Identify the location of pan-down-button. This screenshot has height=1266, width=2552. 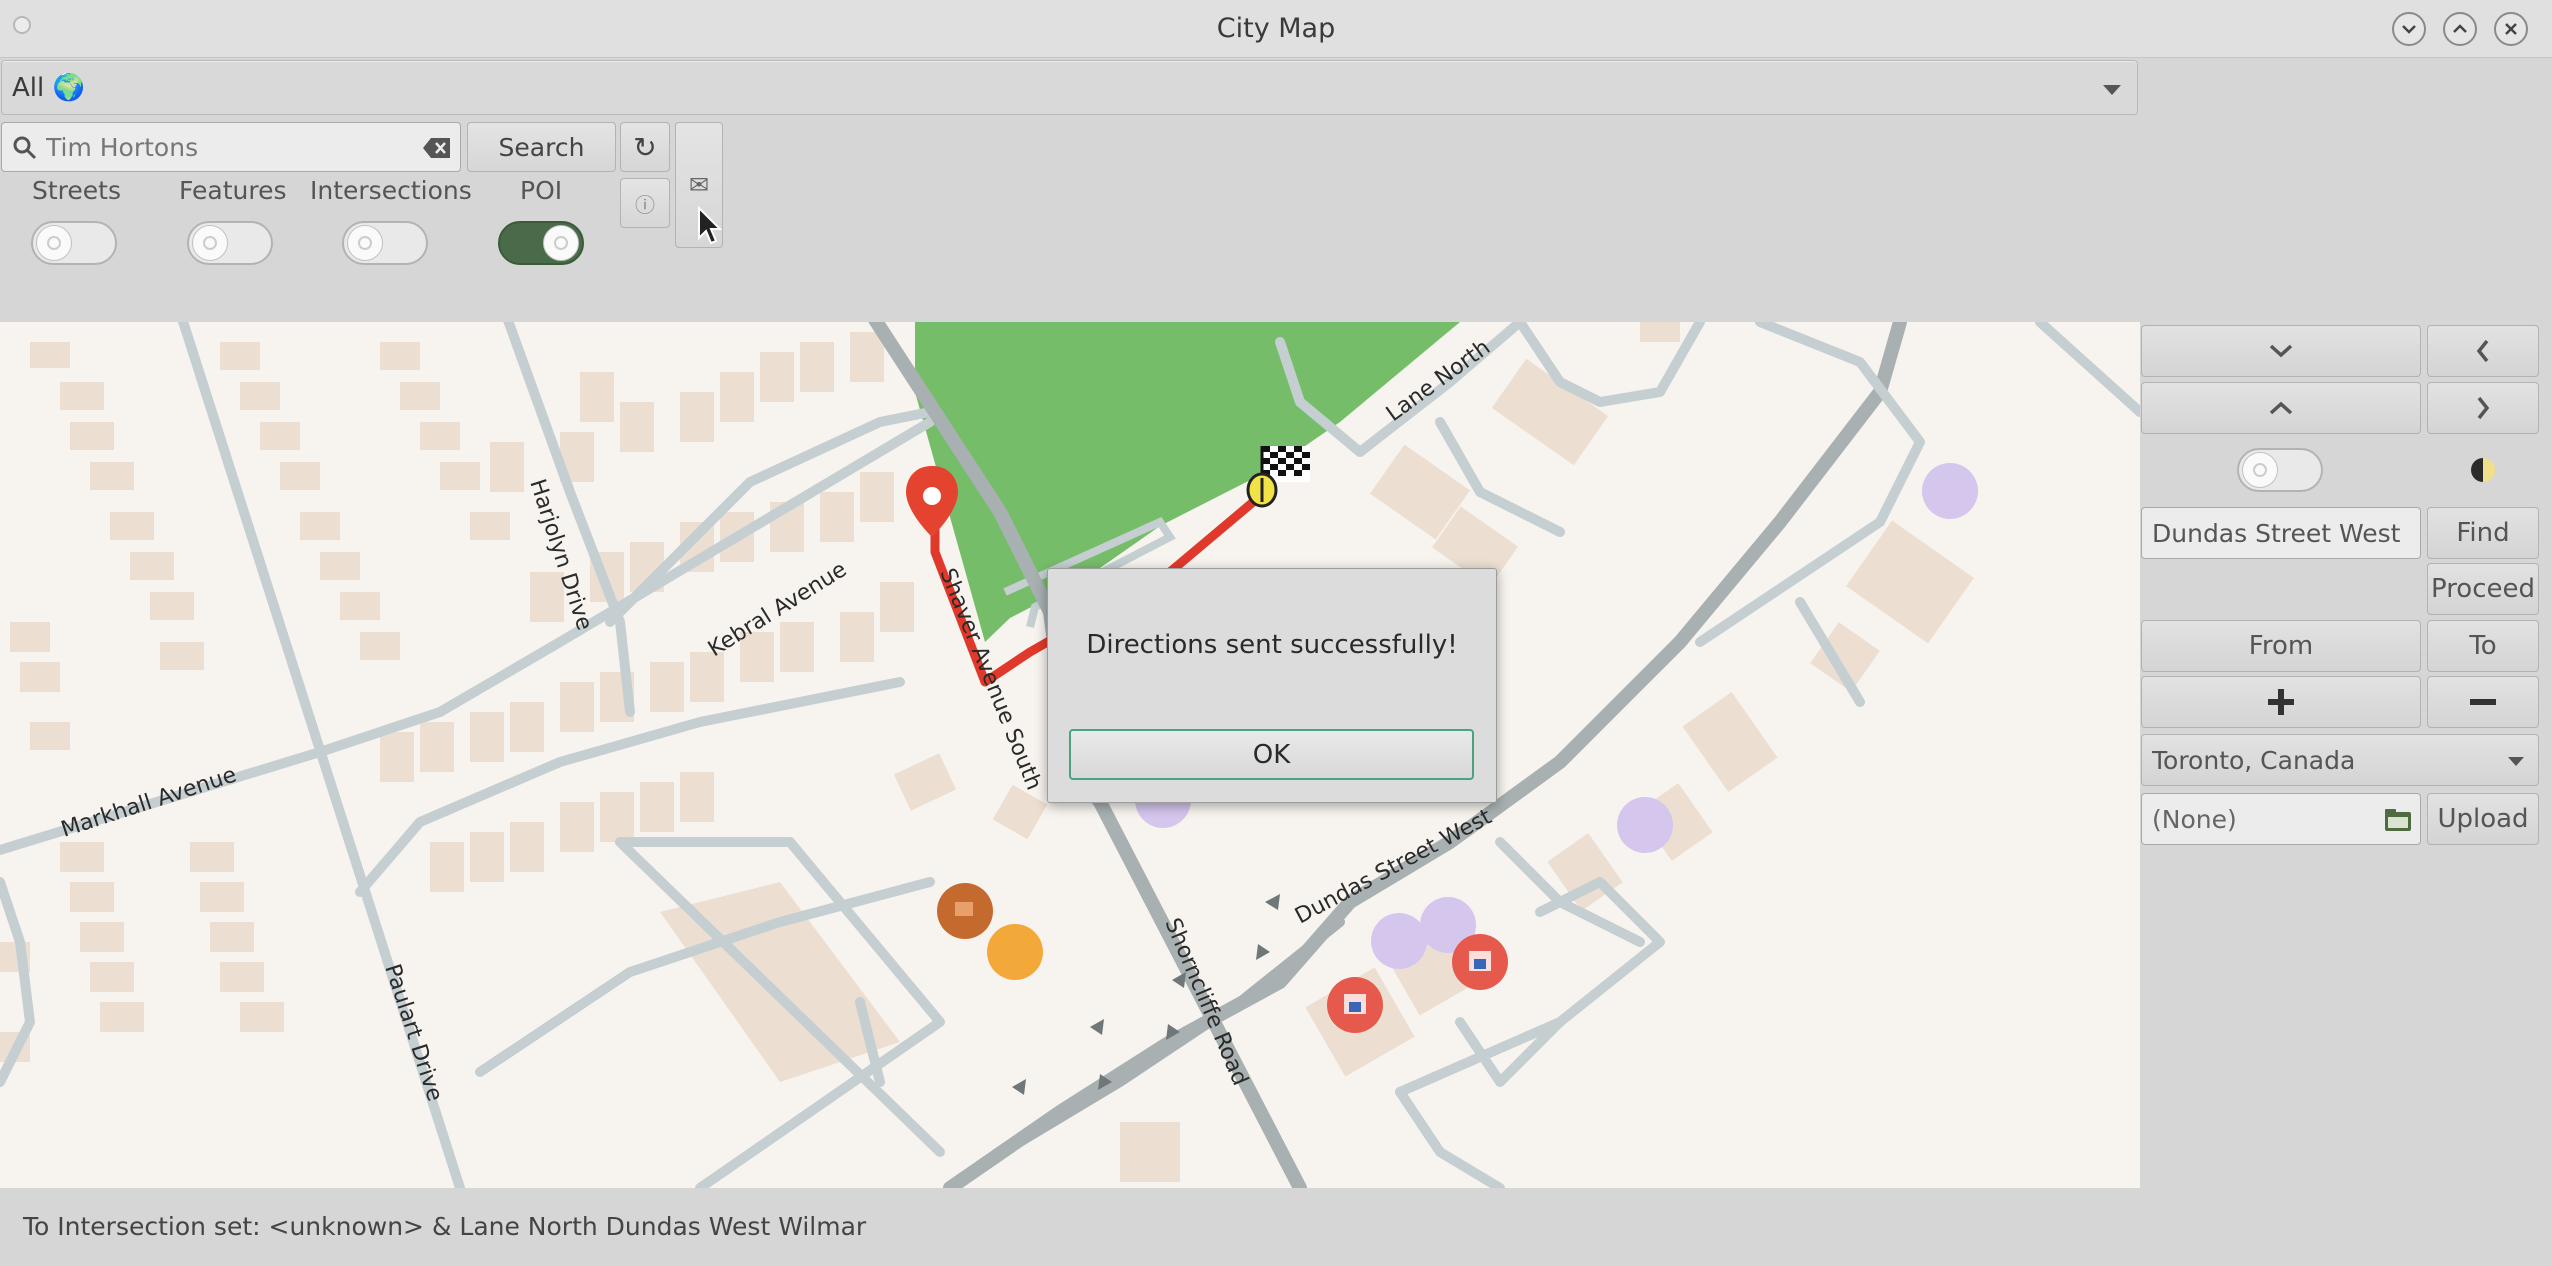
(2281, 351).